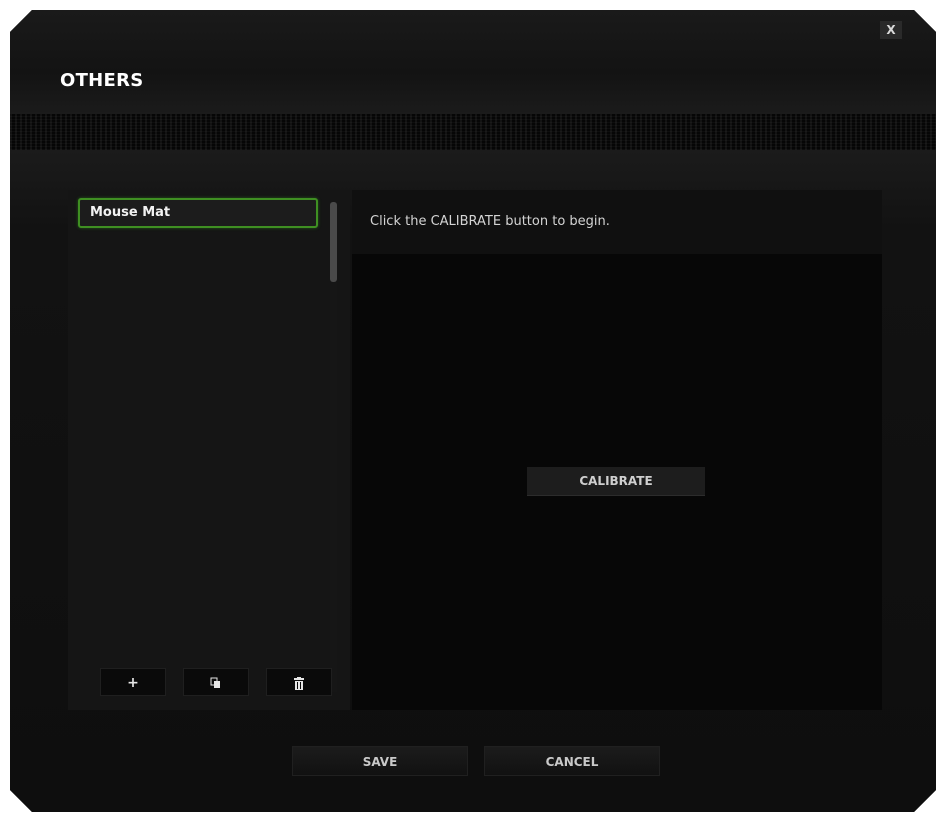  Describe the element at coordinates (473, 132) in the screenshot. I see `header-texture-band` at that location.